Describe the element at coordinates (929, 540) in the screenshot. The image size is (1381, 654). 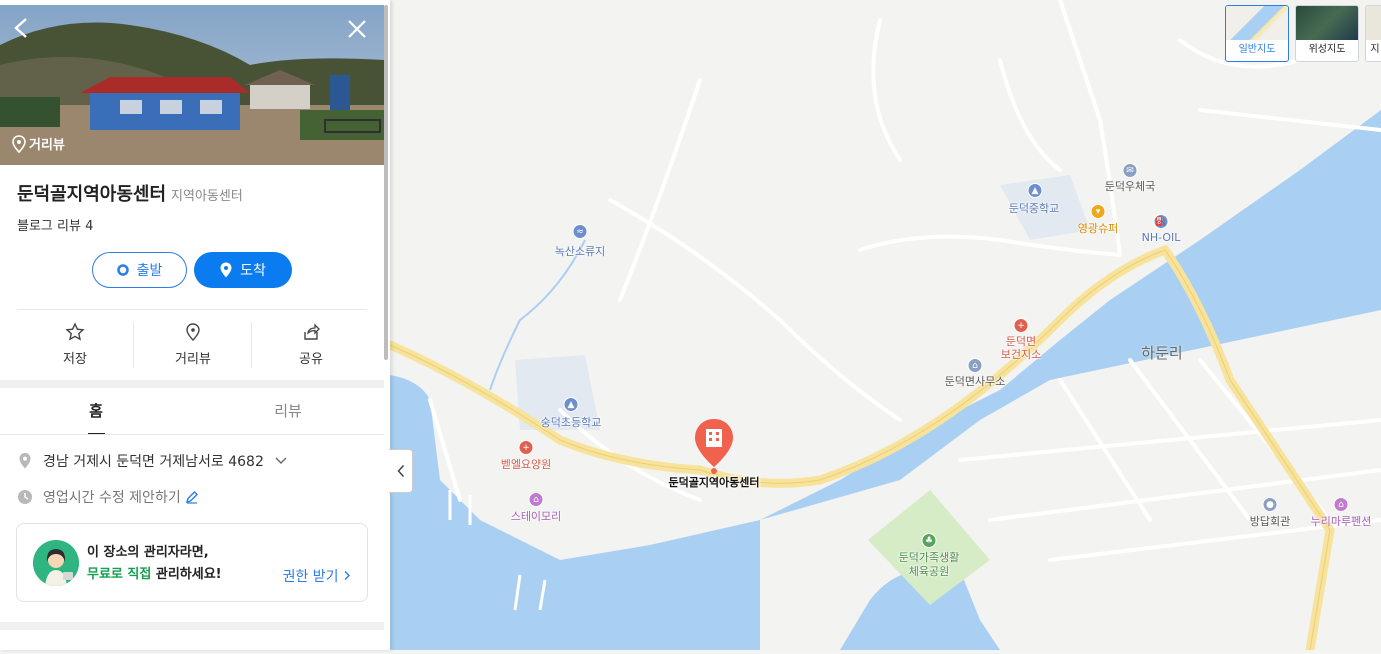
I see `park-icon: ♣` at that location.